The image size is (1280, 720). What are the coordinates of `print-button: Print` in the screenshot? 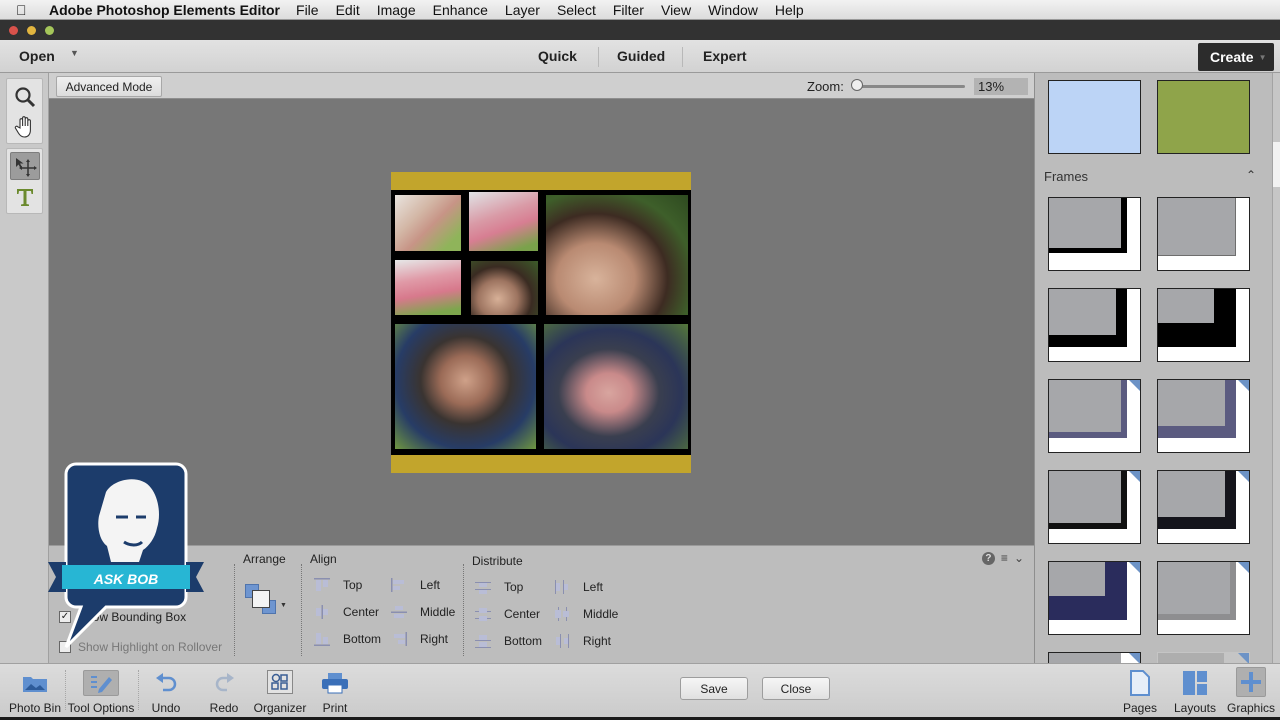 It's located at (335, 691).